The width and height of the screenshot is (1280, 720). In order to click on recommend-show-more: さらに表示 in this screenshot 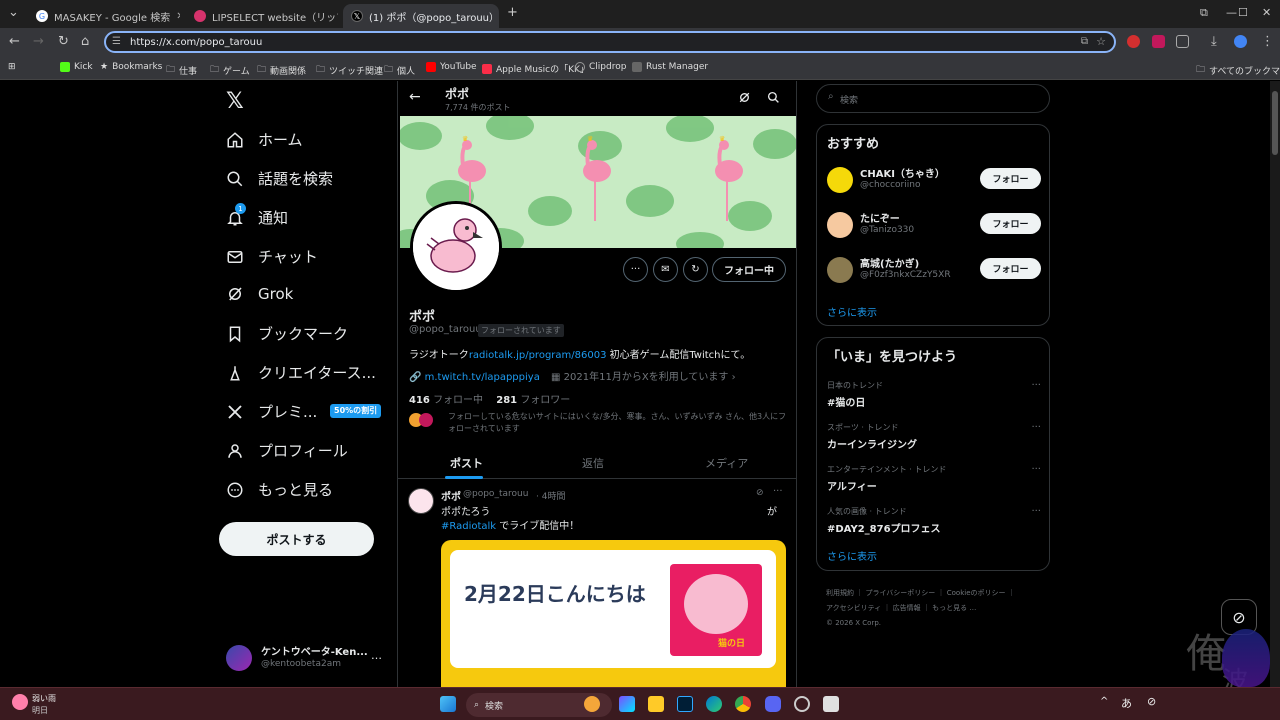, I will do `click(852, 311)`.